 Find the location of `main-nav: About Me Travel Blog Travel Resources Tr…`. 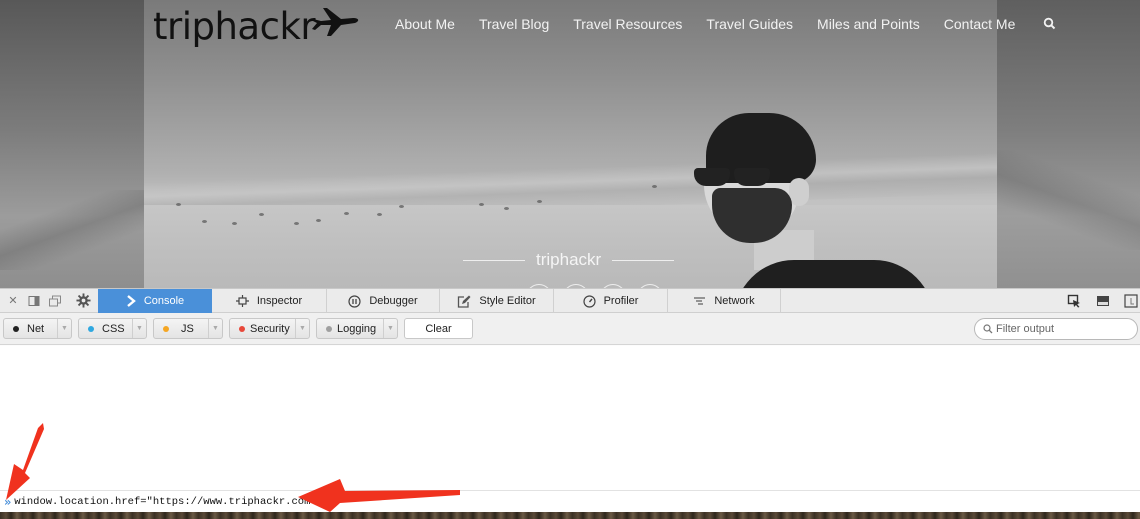

main-nav: About Me Travel Blog Travel Resources Tr… is located at coordinates (726, 24).